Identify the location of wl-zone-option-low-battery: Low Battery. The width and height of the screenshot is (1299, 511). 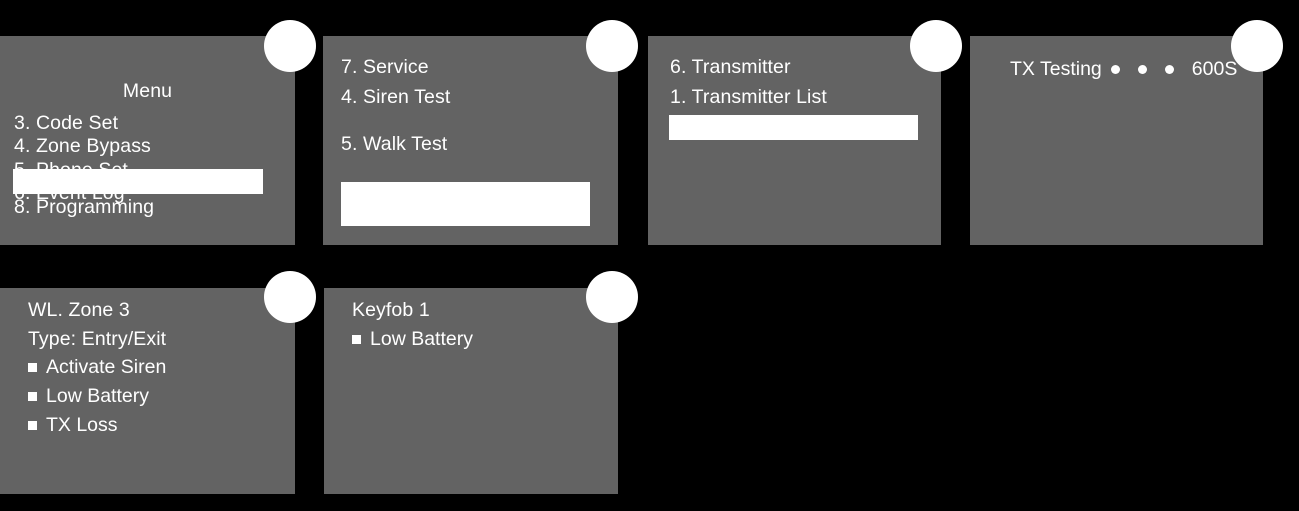
(88, 396).